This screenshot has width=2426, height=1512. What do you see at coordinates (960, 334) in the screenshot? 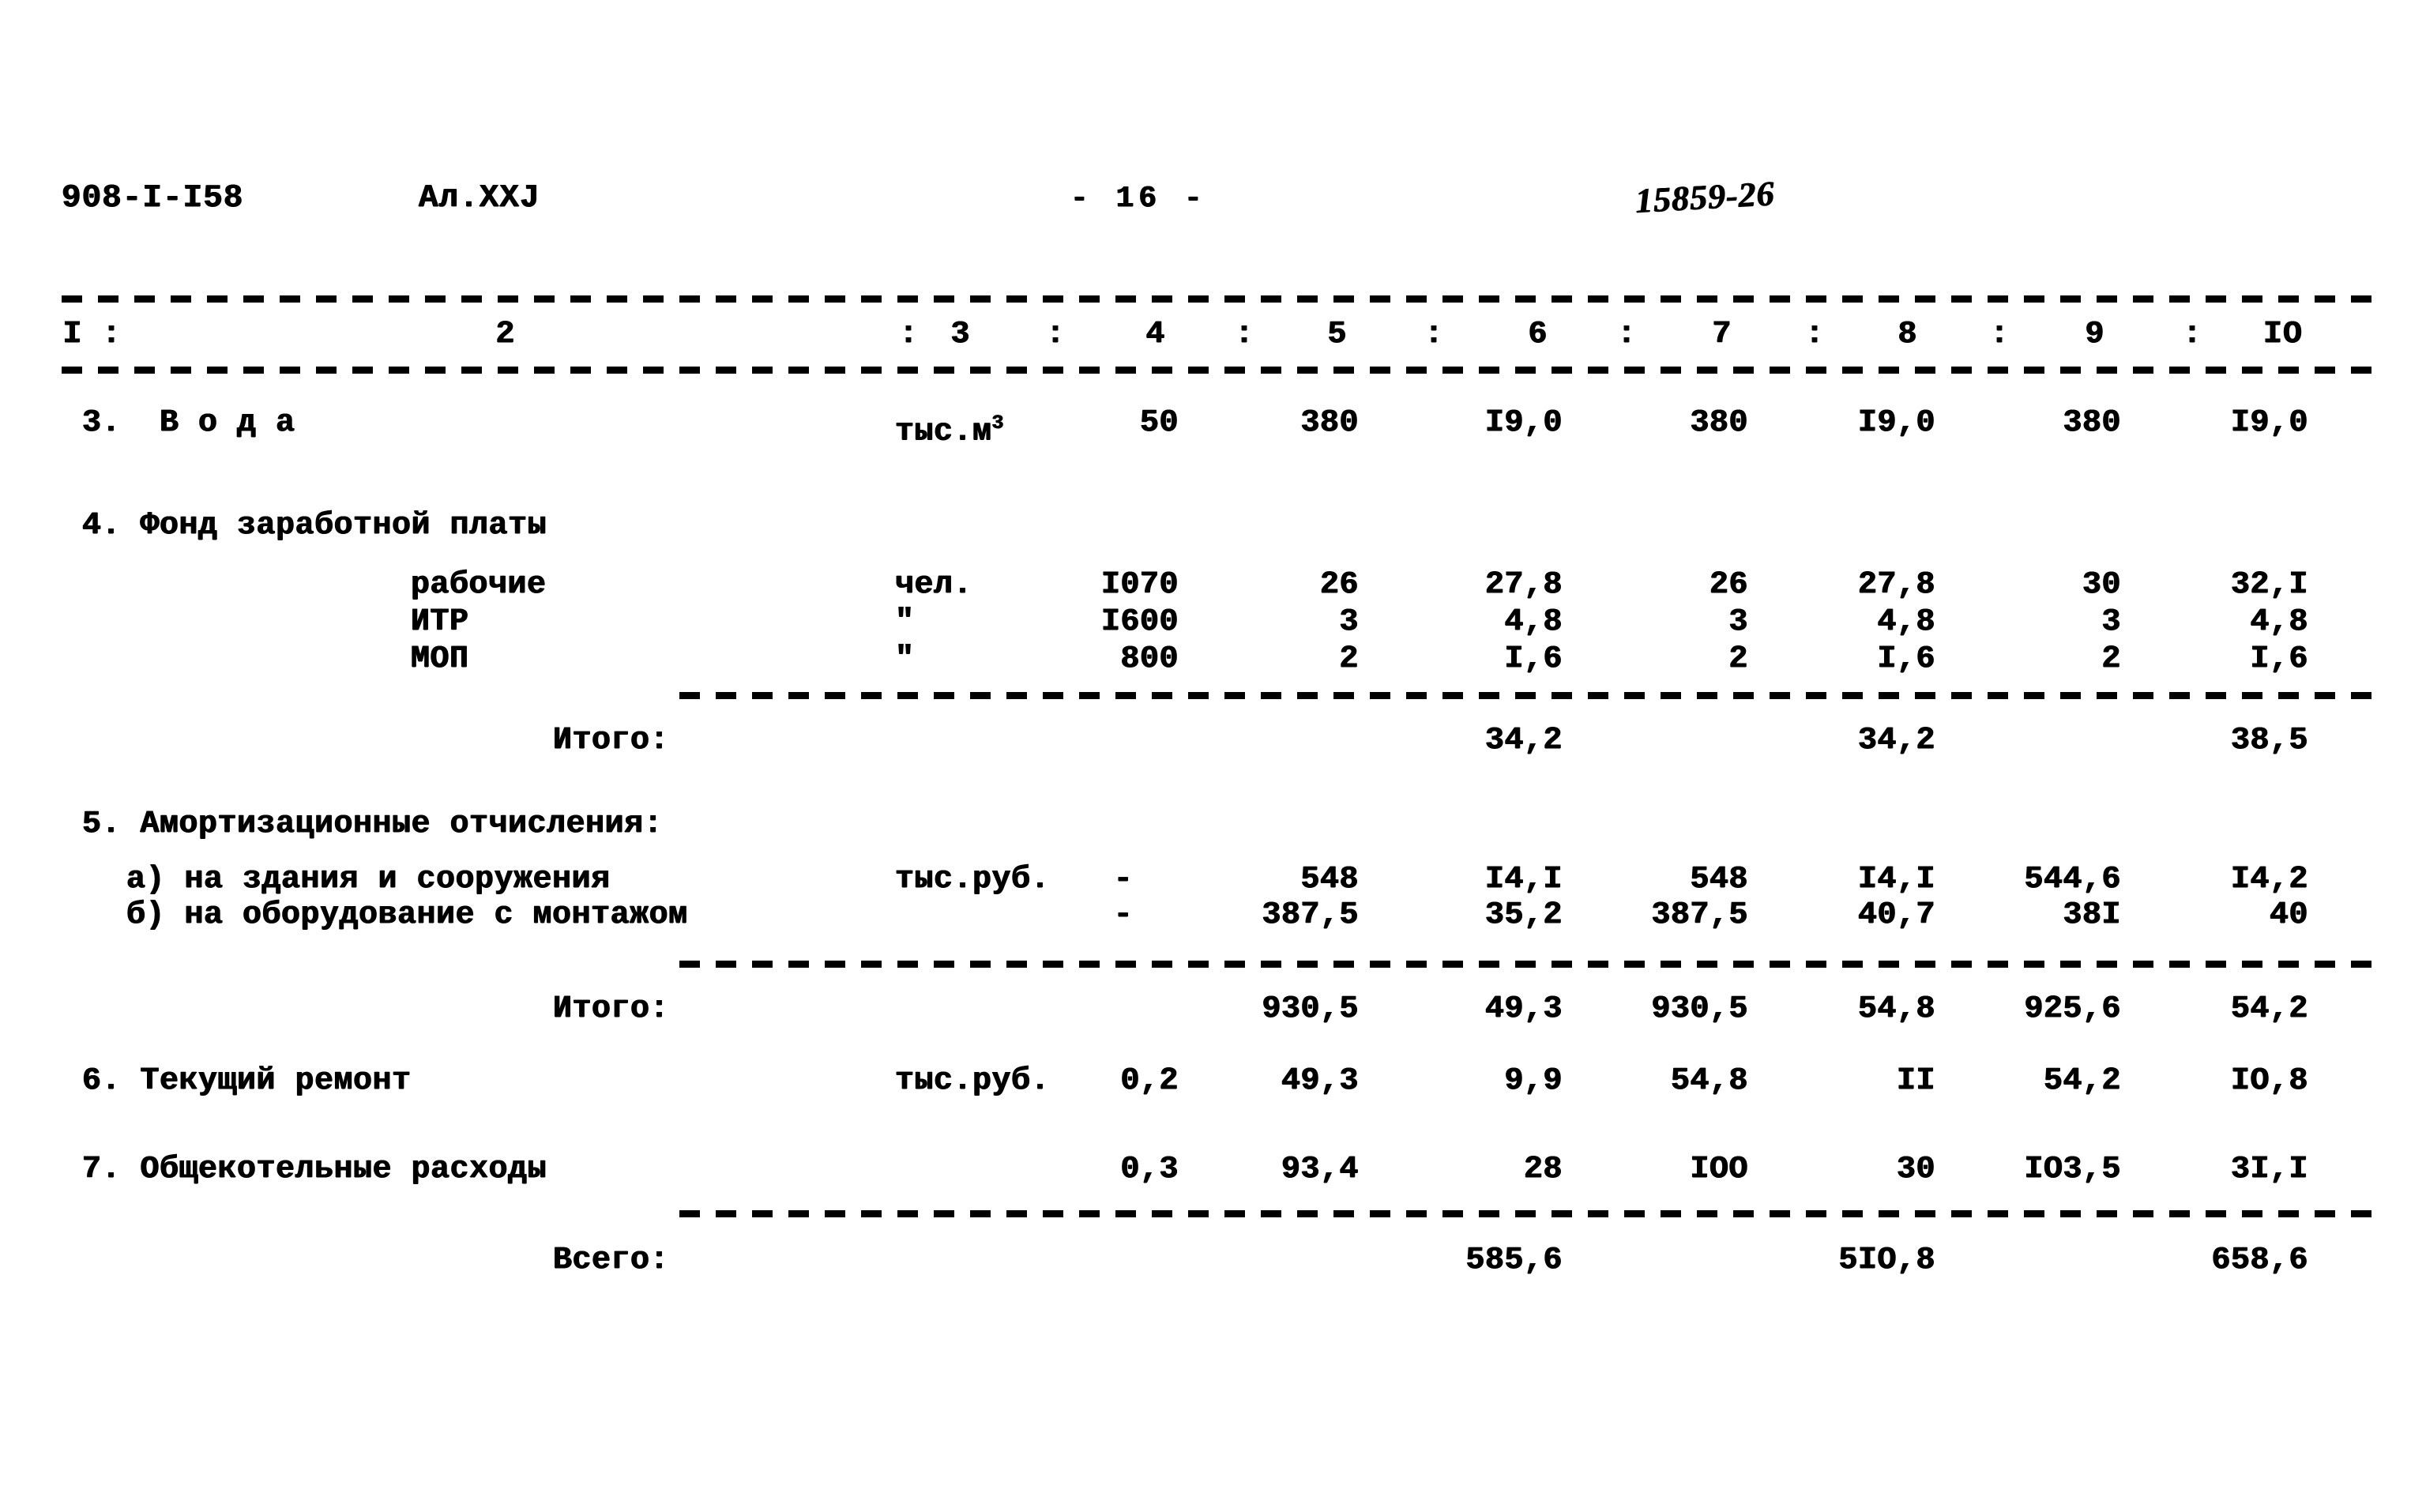
I see `col-header-3: 3` at bounding box center [960, 334].